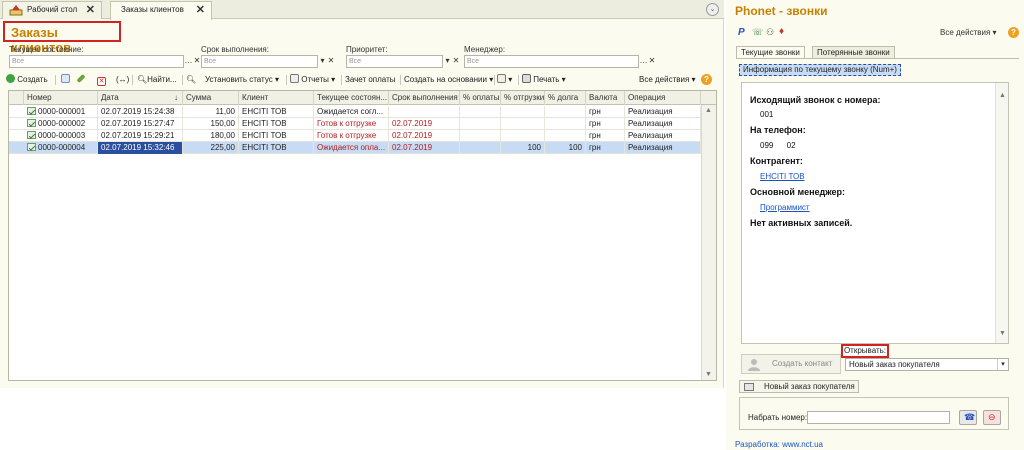  I want to click on header-due: Срок выполнения, so click(424, 98).